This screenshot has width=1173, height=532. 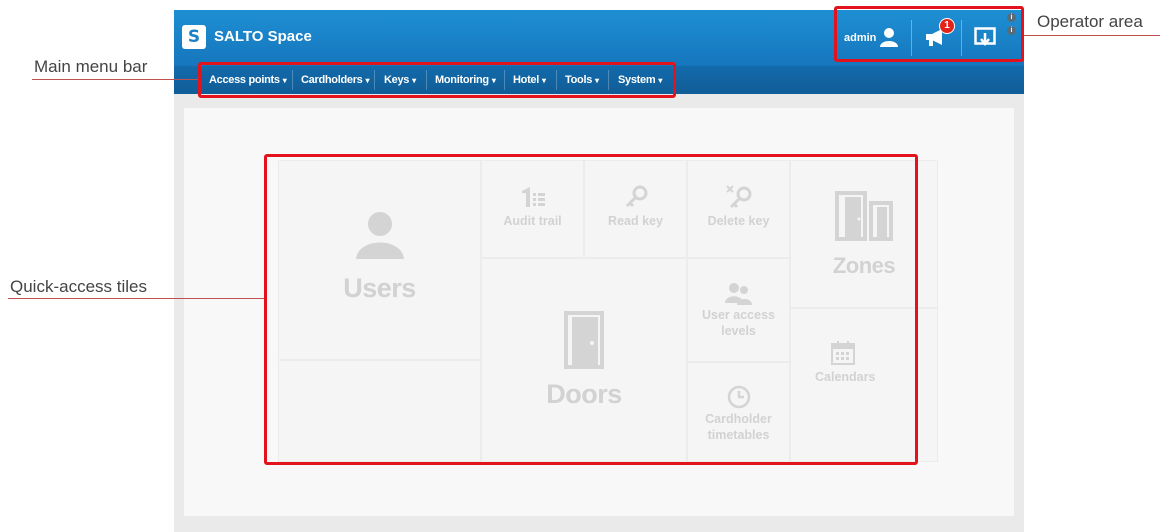 What do you see at coordinates (929, 34) in the screenshot?
I see `operator-area-callout` at bounding box center [929, 34].